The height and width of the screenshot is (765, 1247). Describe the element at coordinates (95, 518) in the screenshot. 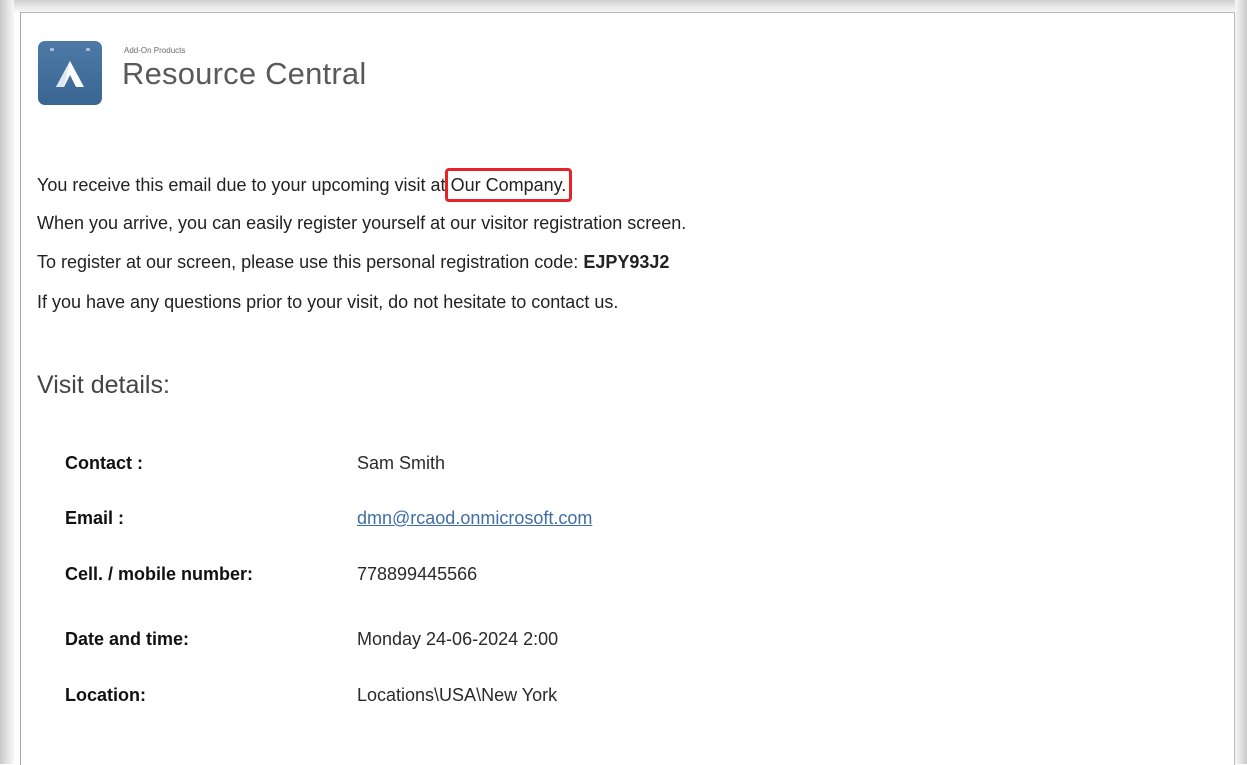

I see `detail-label: Email :` at that location.